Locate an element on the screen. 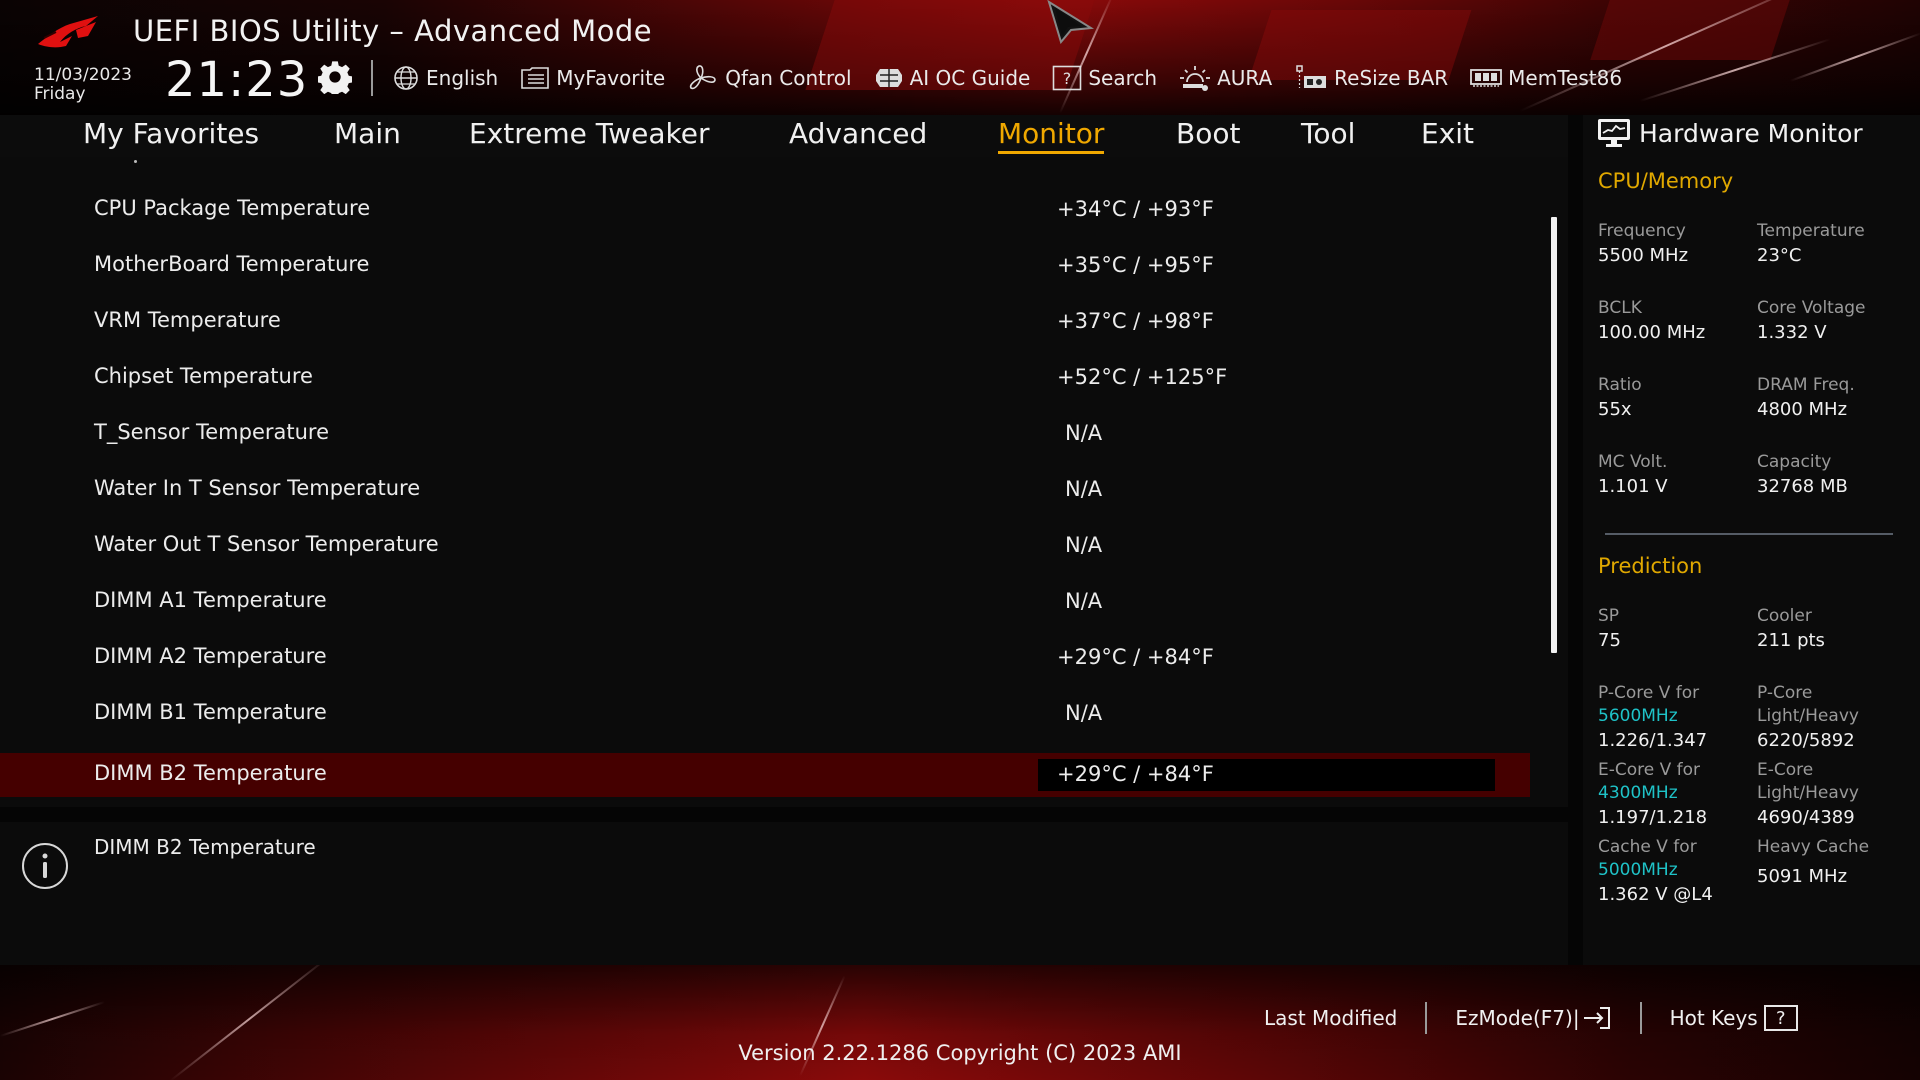  stat-value: 1.101 V is located at coordinates (1633, 486).